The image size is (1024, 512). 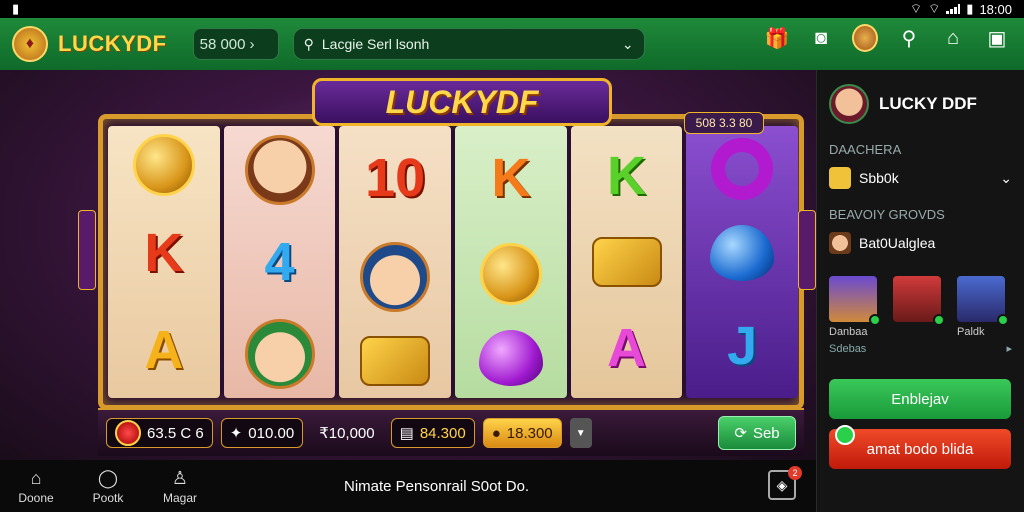 I want to click on reel-2: 4, so click(x=279, y=262).